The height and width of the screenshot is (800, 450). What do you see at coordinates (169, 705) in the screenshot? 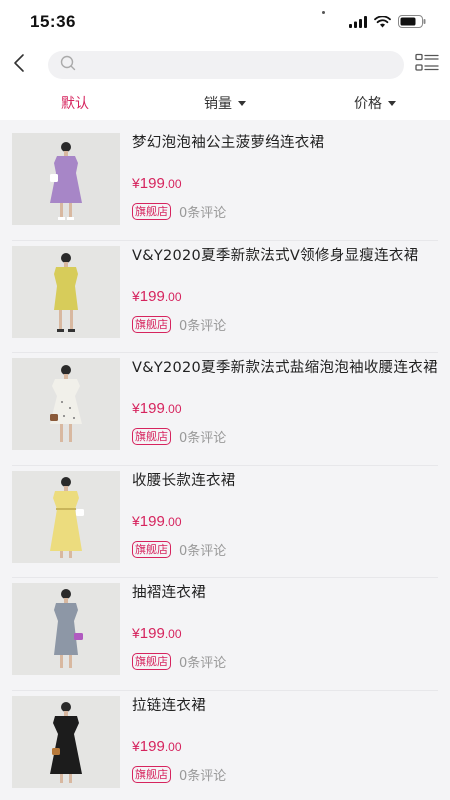
I see `product-title: 拉链连衣裙` at bounding box center [169, 705].